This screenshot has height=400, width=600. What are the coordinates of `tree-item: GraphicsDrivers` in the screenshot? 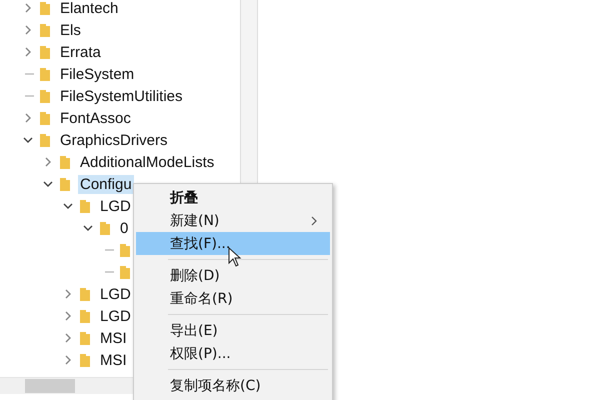 It's located at (114, 140).